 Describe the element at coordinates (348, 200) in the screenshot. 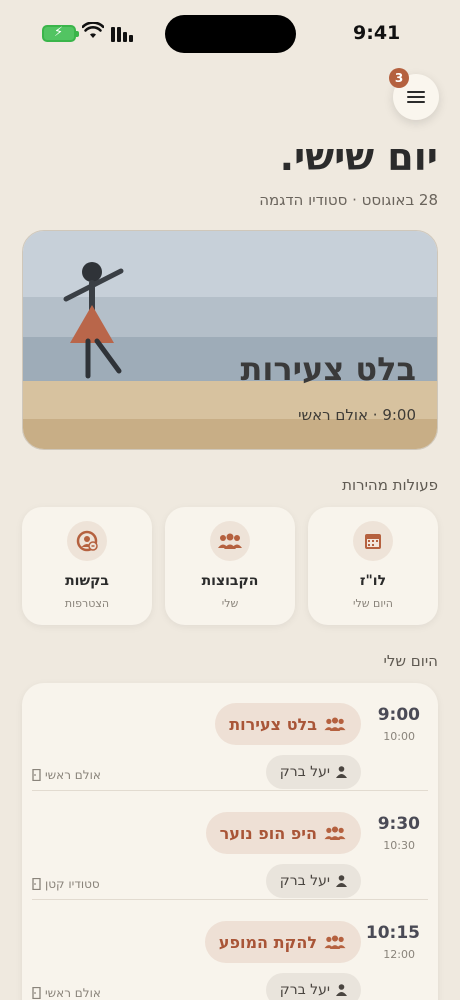

I see `page-subtitle: 28 באוגוסט · סטודיו הדגמה` at that location.